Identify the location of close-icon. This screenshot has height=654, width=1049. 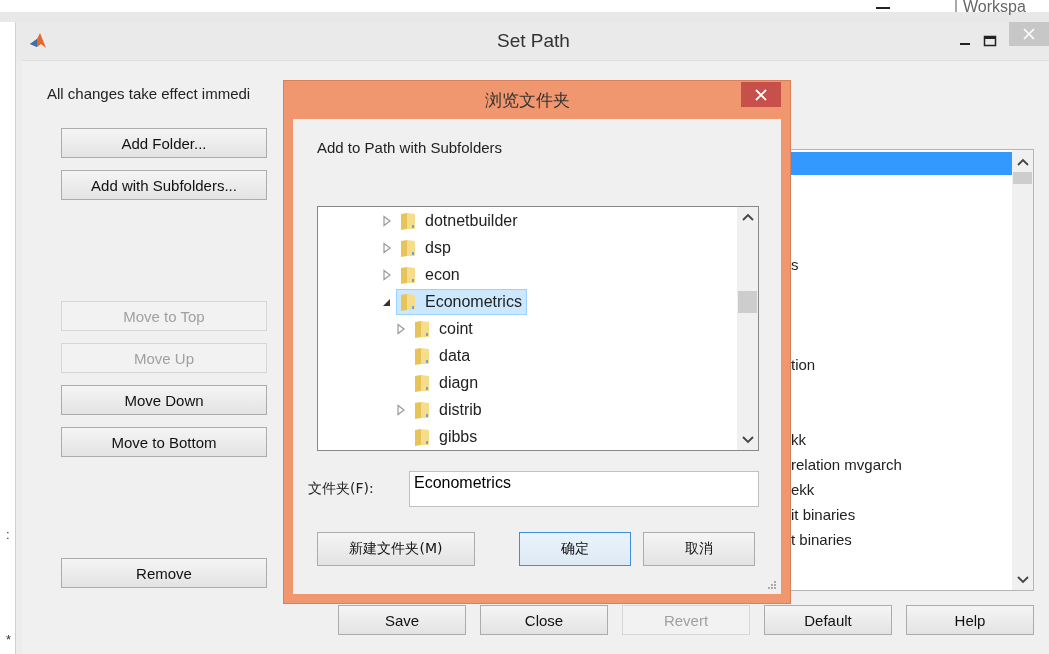
(761, 94).